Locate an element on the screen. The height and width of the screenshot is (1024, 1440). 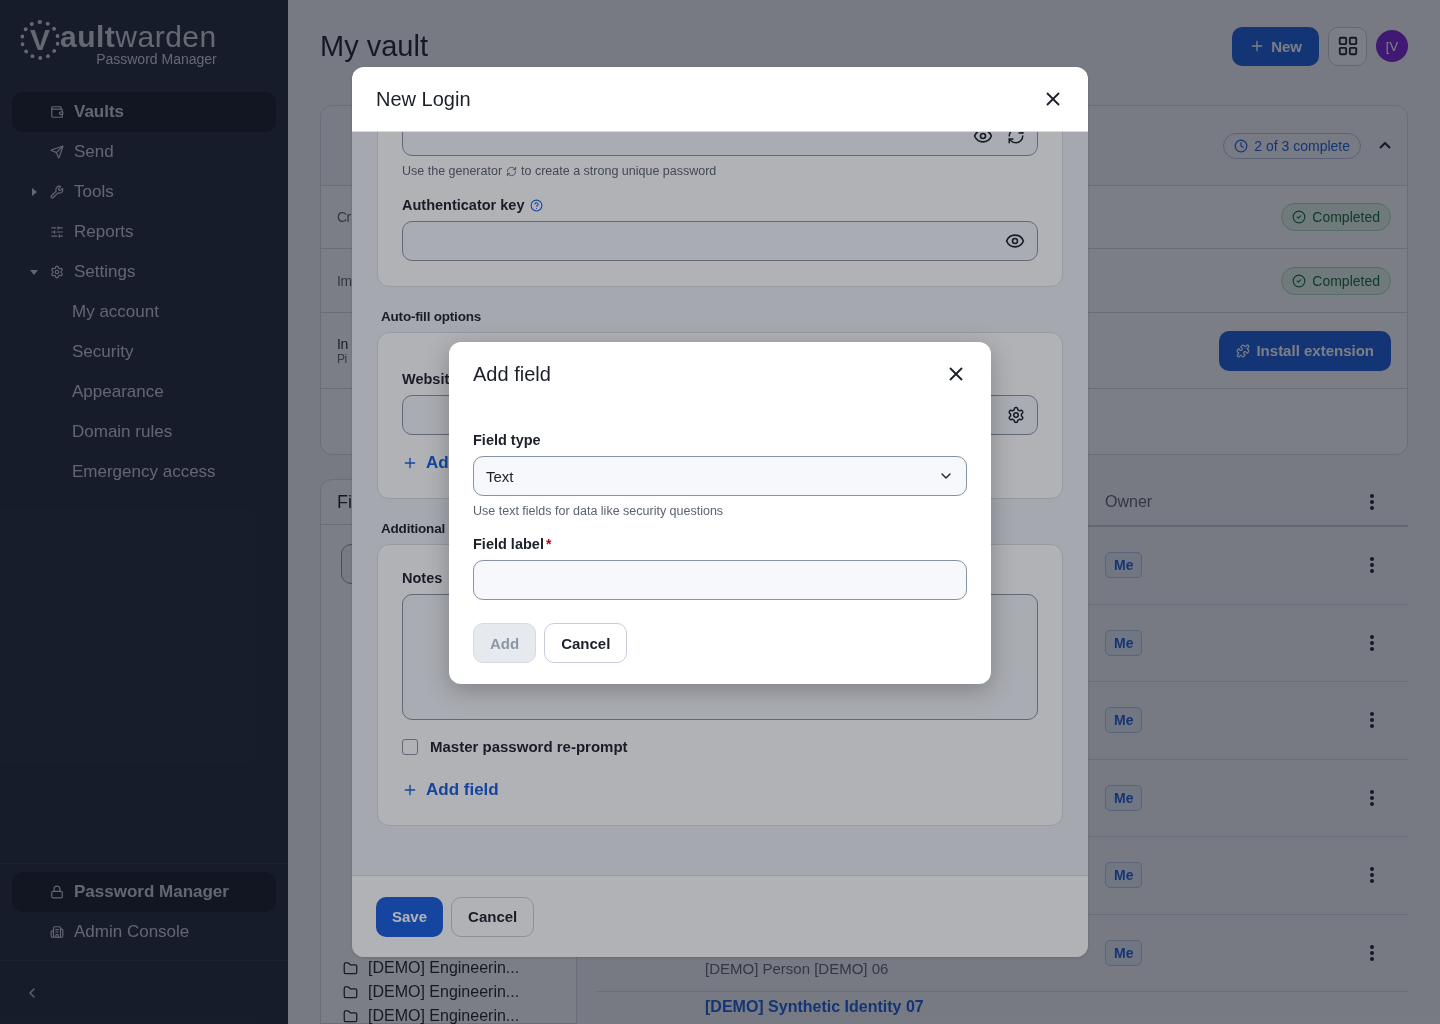
nav-item: Send is located at coordinates (144, 152).